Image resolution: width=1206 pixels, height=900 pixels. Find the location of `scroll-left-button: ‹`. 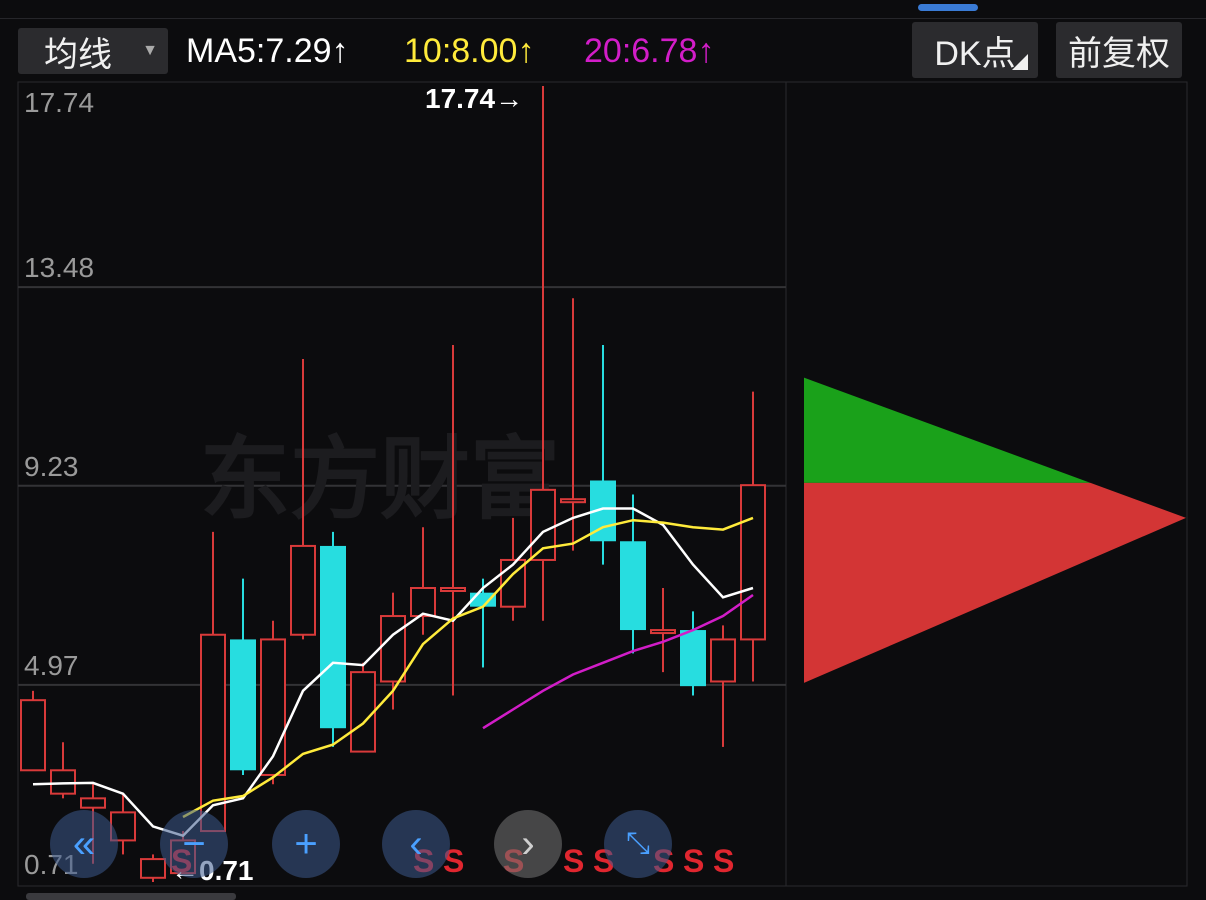

scroll-left-button: ‹ is located at coordinates (416, 844).